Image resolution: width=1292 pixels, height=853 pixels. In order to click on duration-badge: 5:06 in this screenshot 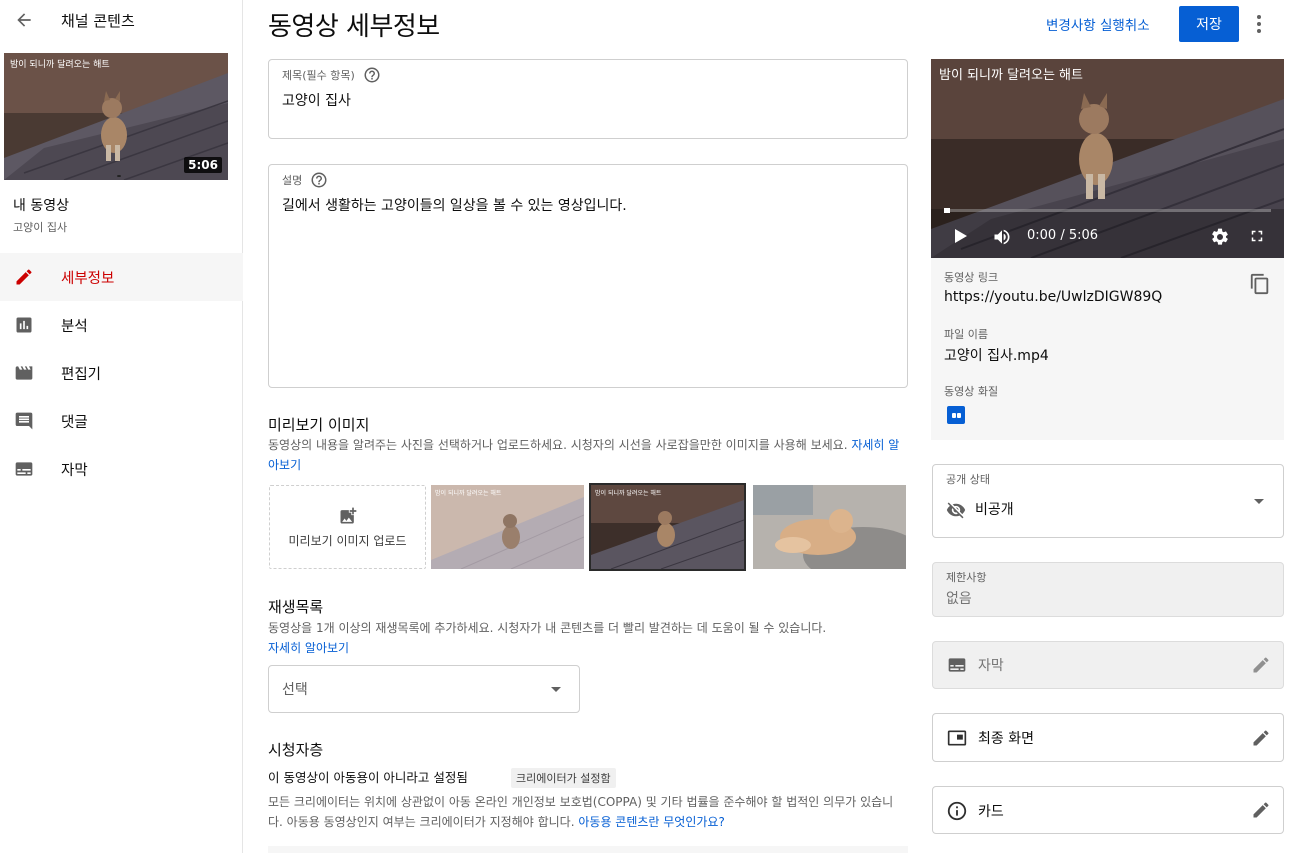, I will do `click(203, 165)`.